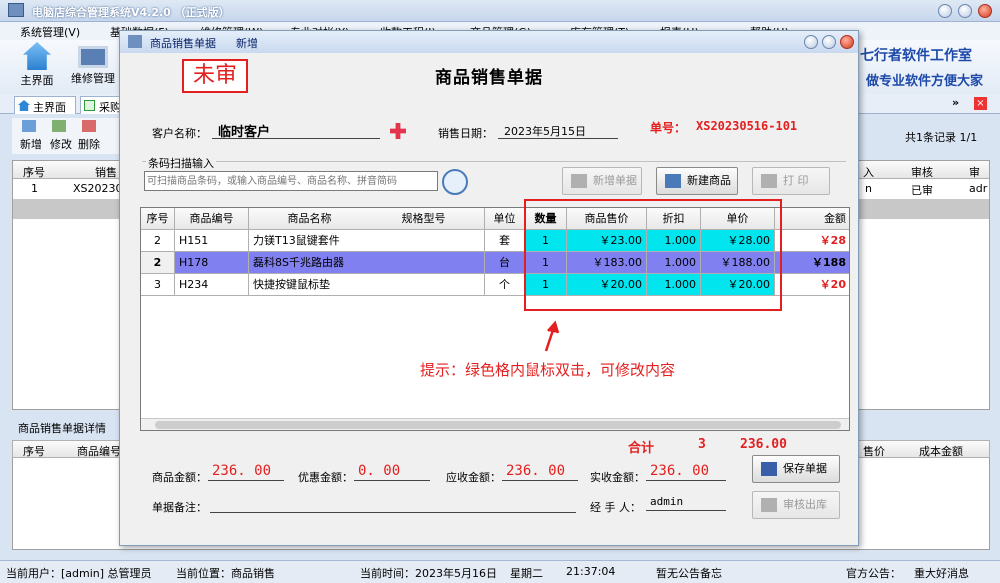 This screenshot has height=583, width=1000. Describe the element at coordinates (179, 477) in the screenshot. I see `goods-amount-label: 商品金额：` at that location.